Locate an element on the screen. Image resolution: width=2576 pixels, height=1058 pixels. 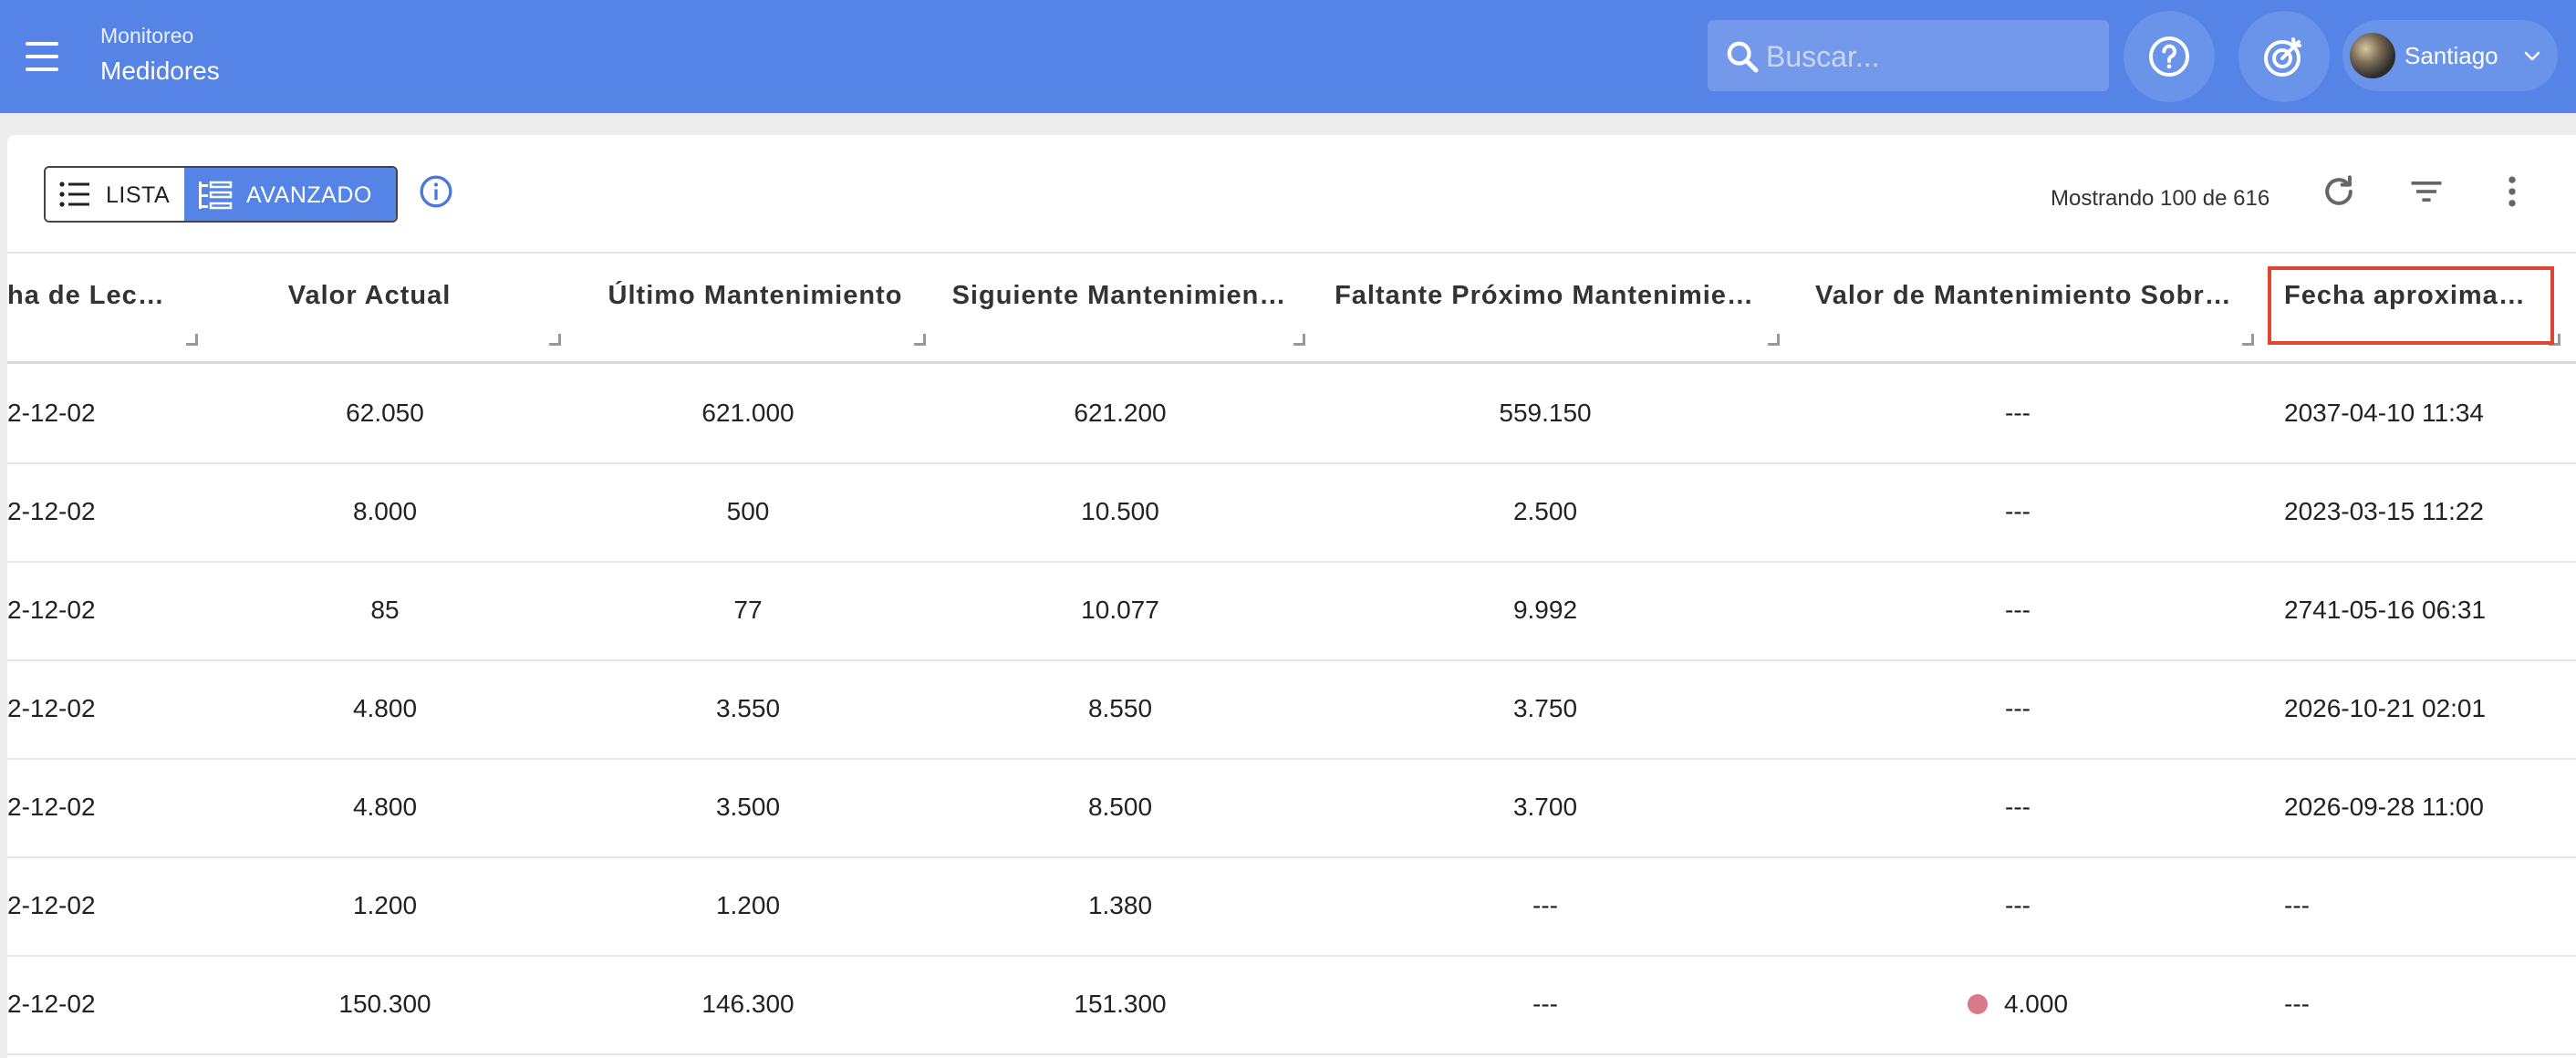
table-cell: 2.500 is located at coordinates (1545, 511).